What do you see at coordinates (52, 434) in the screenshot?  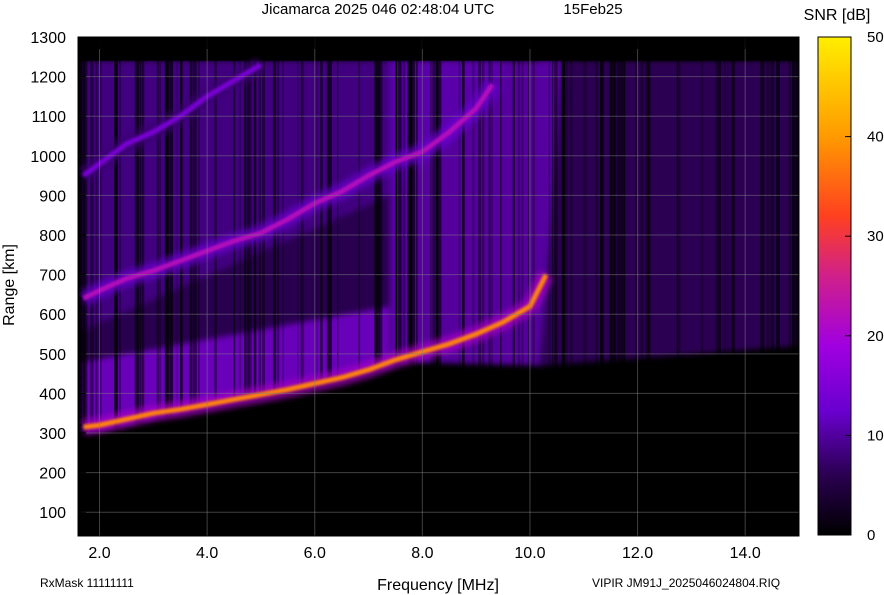 I see `y-tick-label: 300` at bounding box center [52, 434].